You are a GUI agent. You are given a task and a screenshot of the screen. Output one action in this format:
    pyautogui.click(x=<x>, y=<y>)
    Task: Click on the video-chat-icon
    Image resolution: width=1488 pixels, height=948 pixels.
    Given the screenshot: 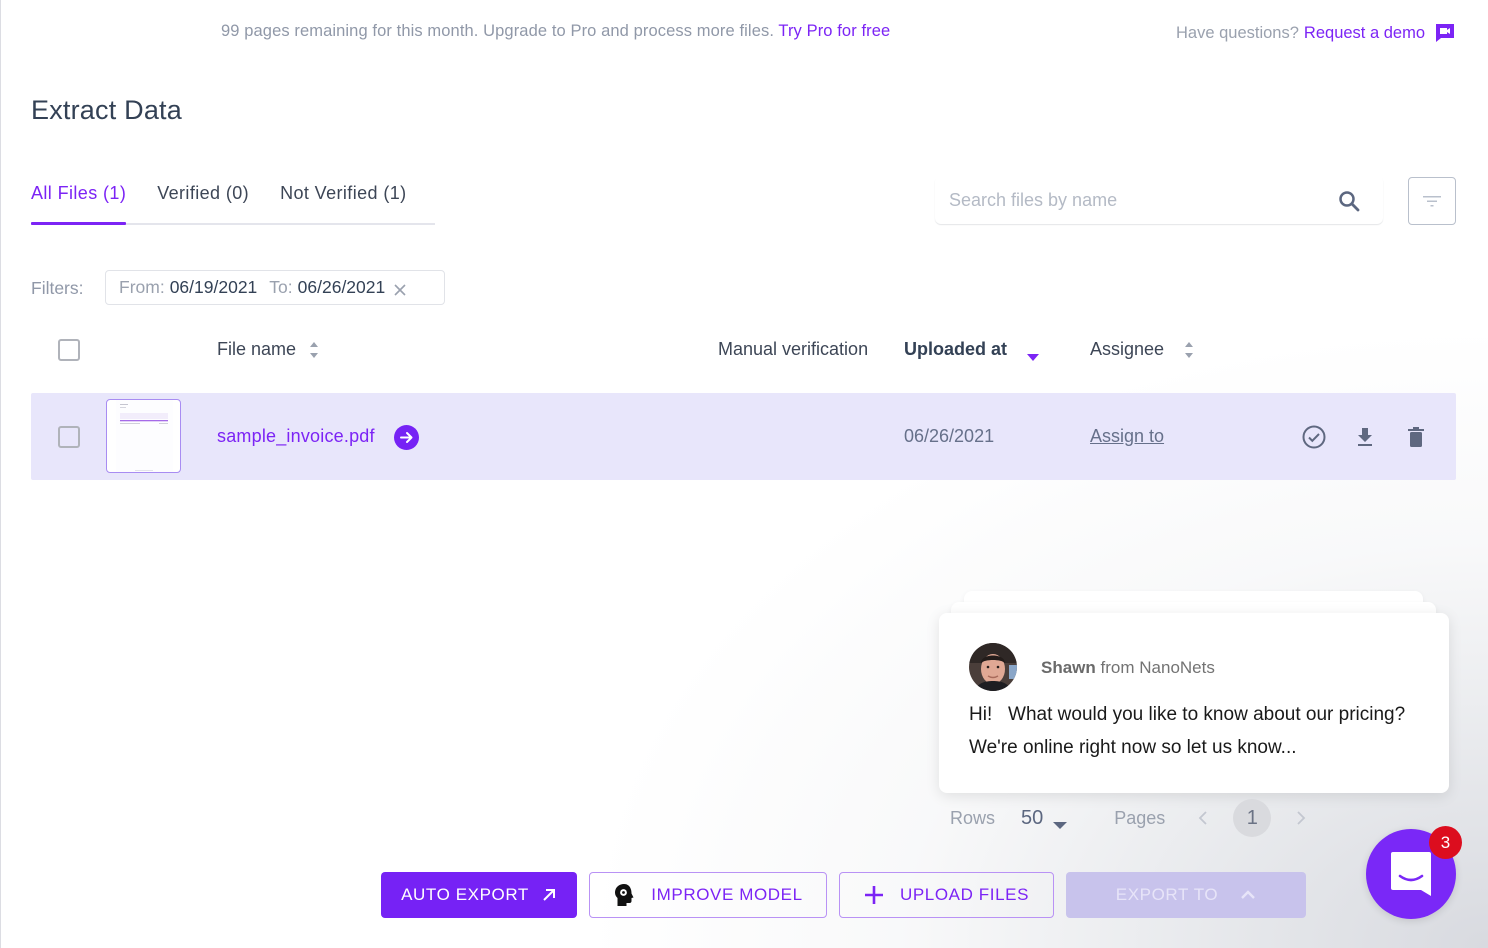 What is the action you would take?
    pyautogui.click(x=1445, y=33)
    